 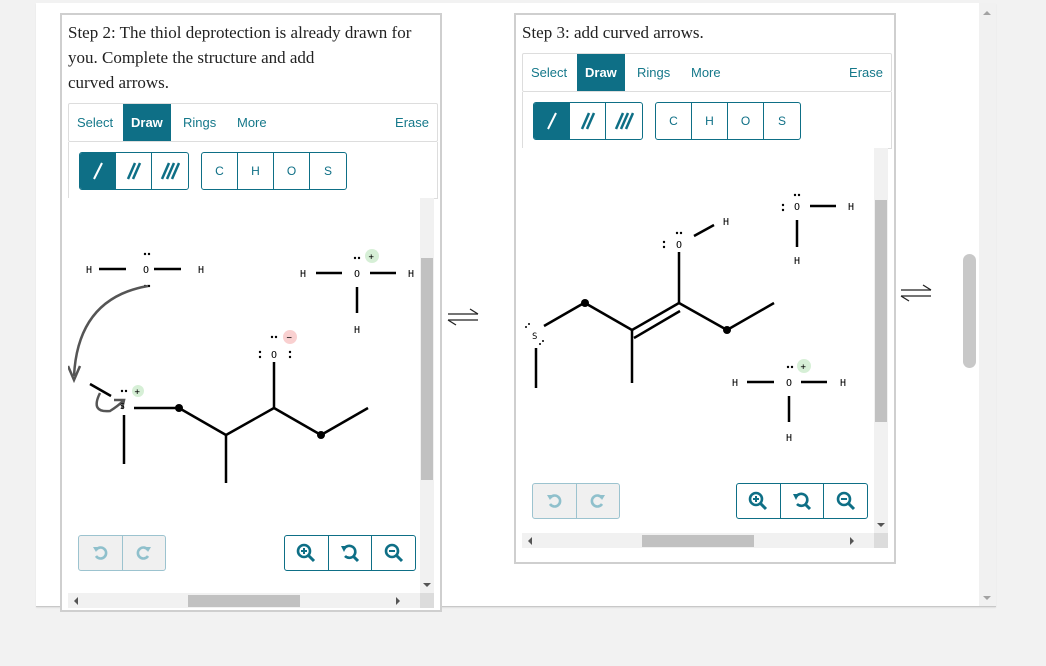 I want to click on scroll-down-icon, so click(x=987, y=598).